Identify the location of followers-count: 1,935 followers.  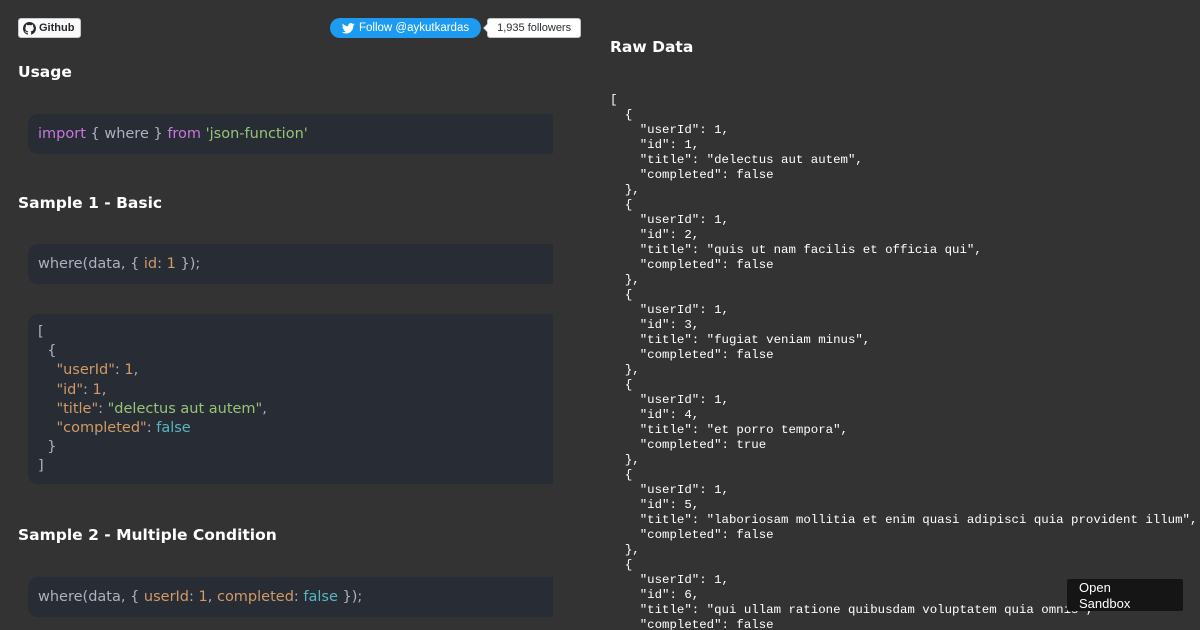
(532, 28).